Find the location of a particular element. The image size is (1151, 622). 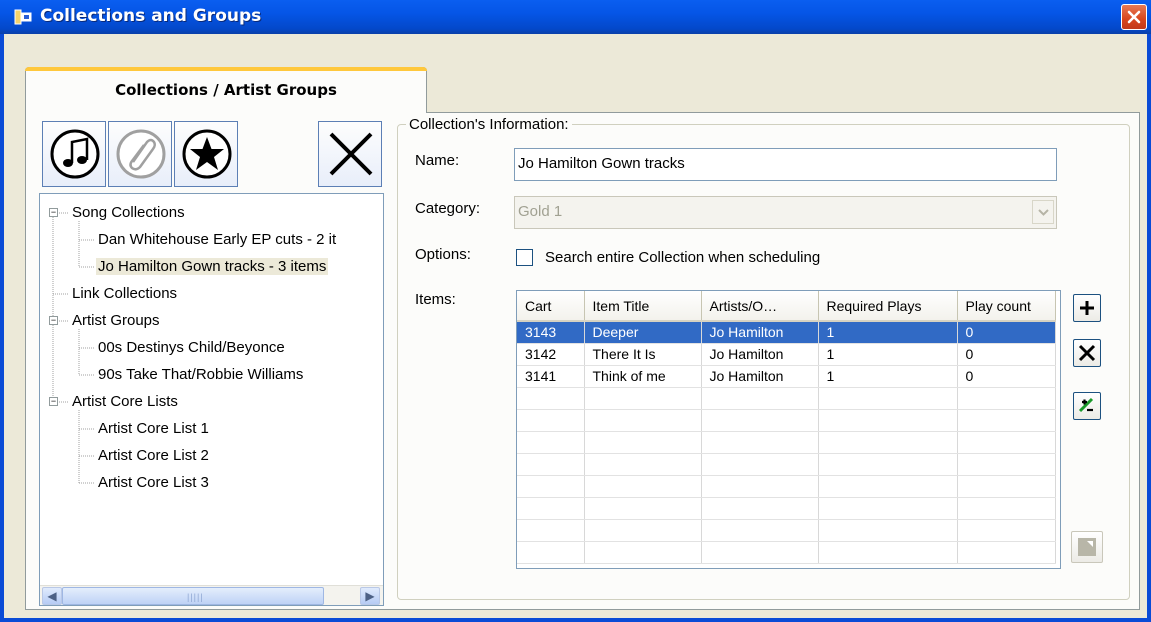

tree-item: 90s Take That/Robbie Williams is located at coordinates (200, 375).